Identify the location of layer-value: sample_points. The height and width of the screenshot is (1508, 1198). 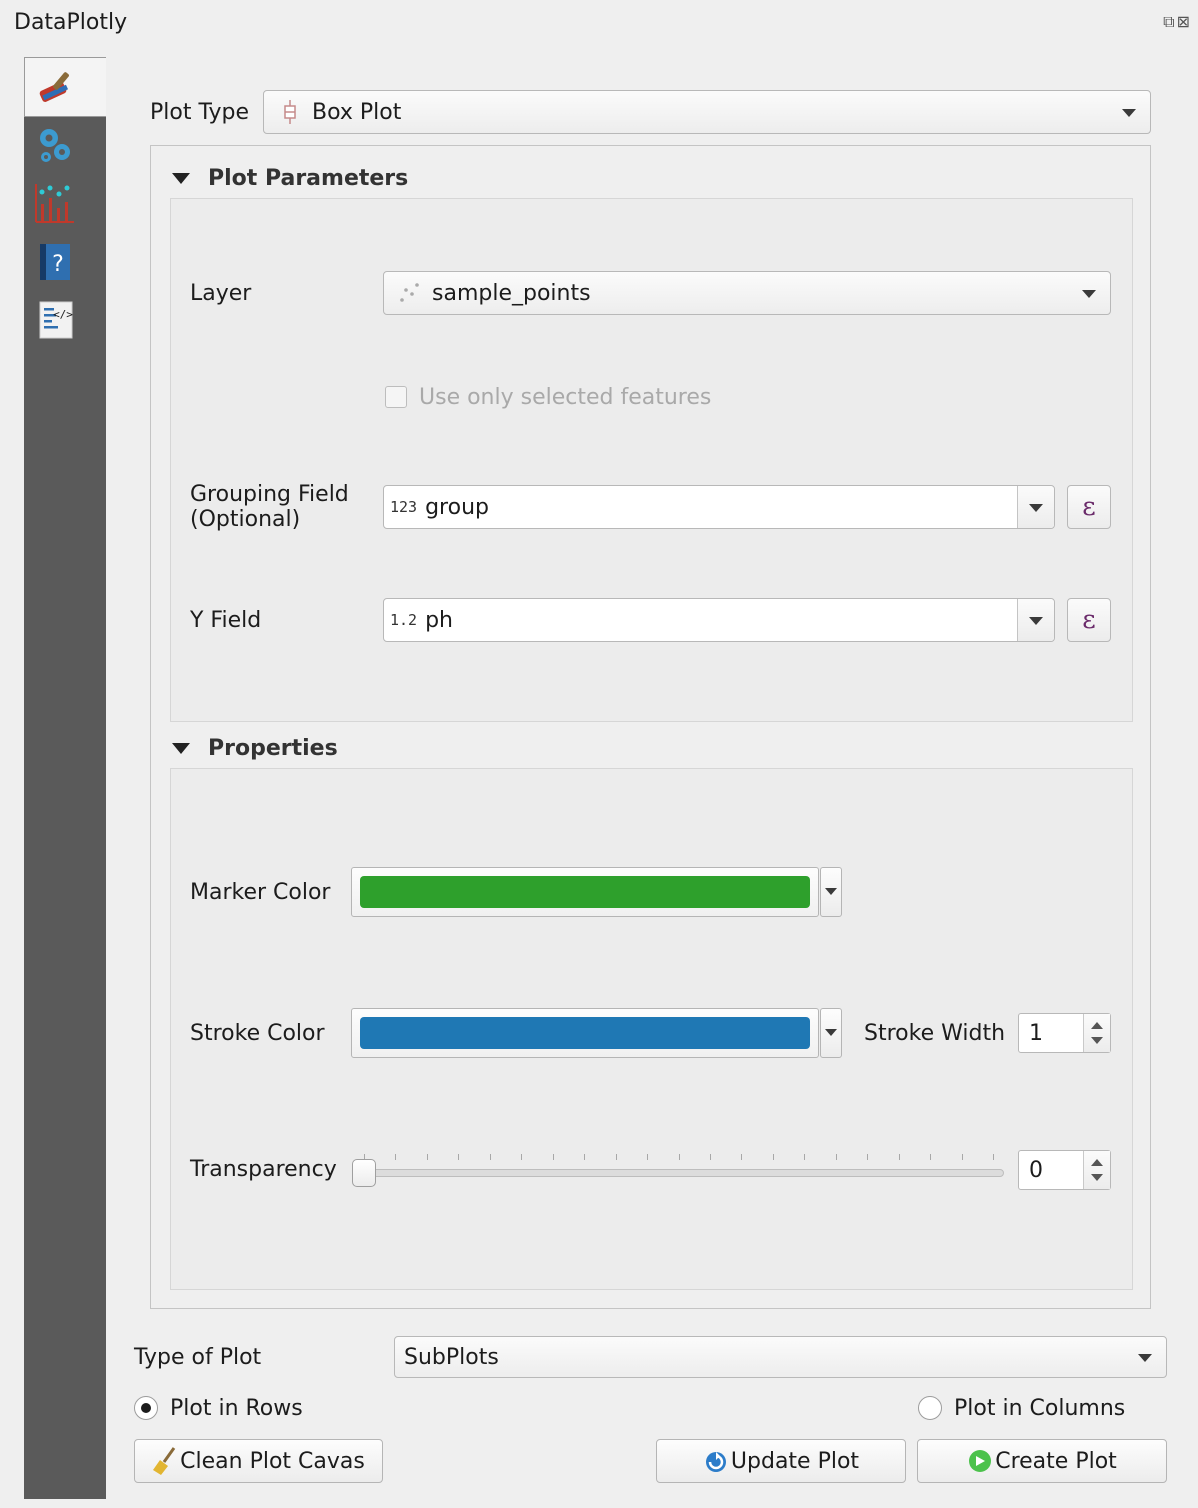
(511, 293).